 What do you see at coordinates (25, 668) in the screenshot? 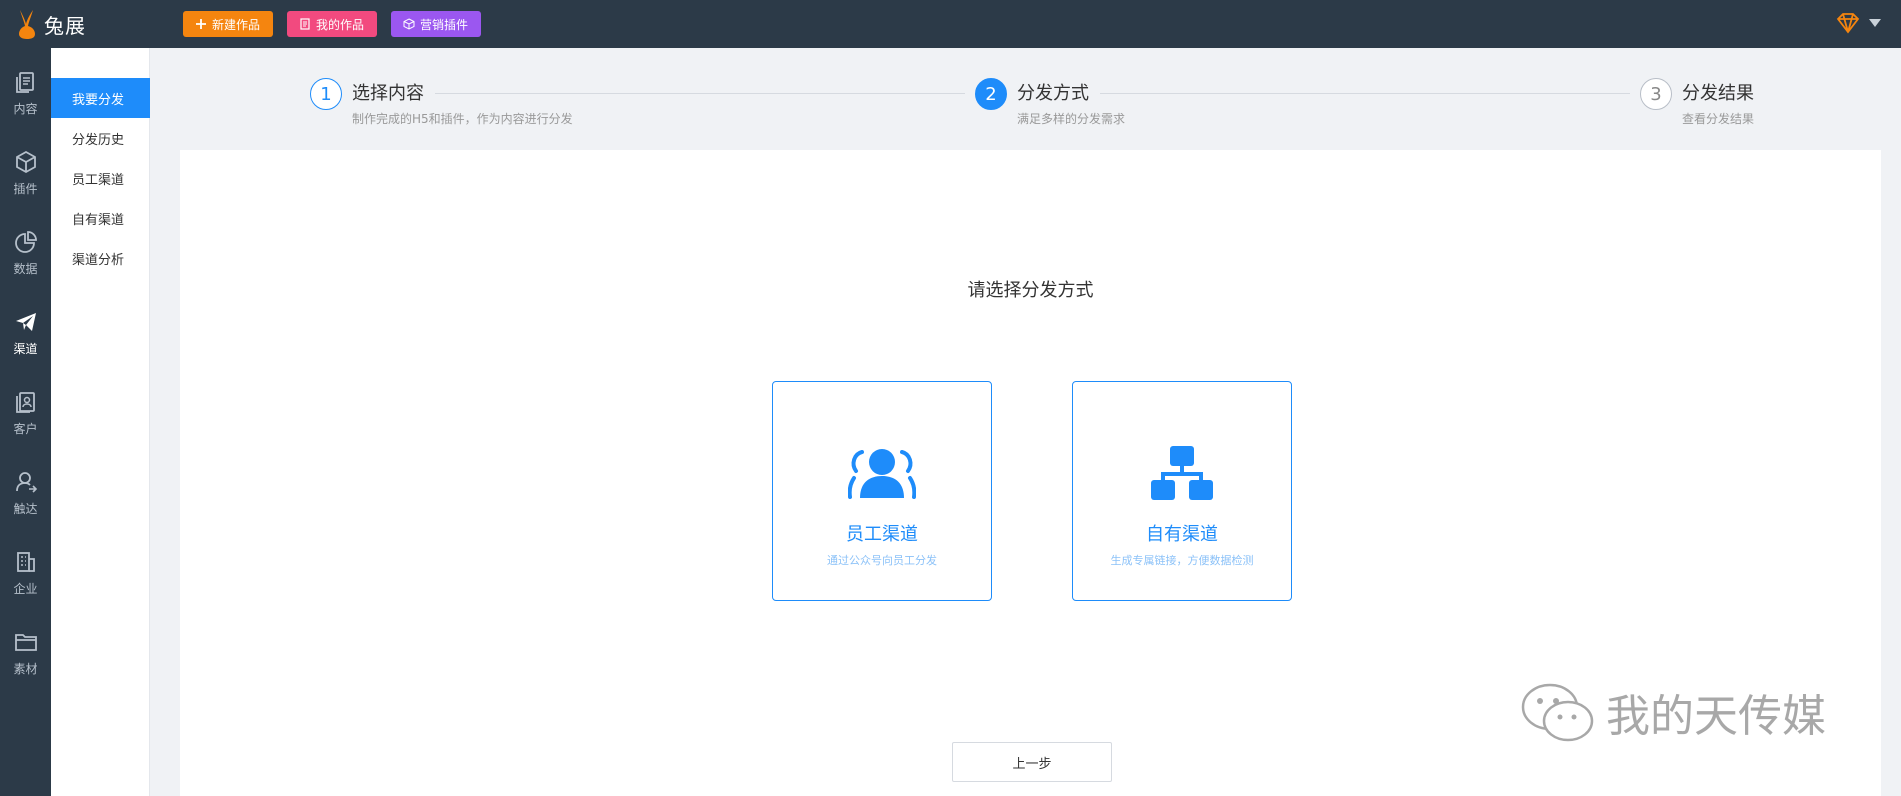
I see `rail-label: 素材` at bounding box center [25, 668].